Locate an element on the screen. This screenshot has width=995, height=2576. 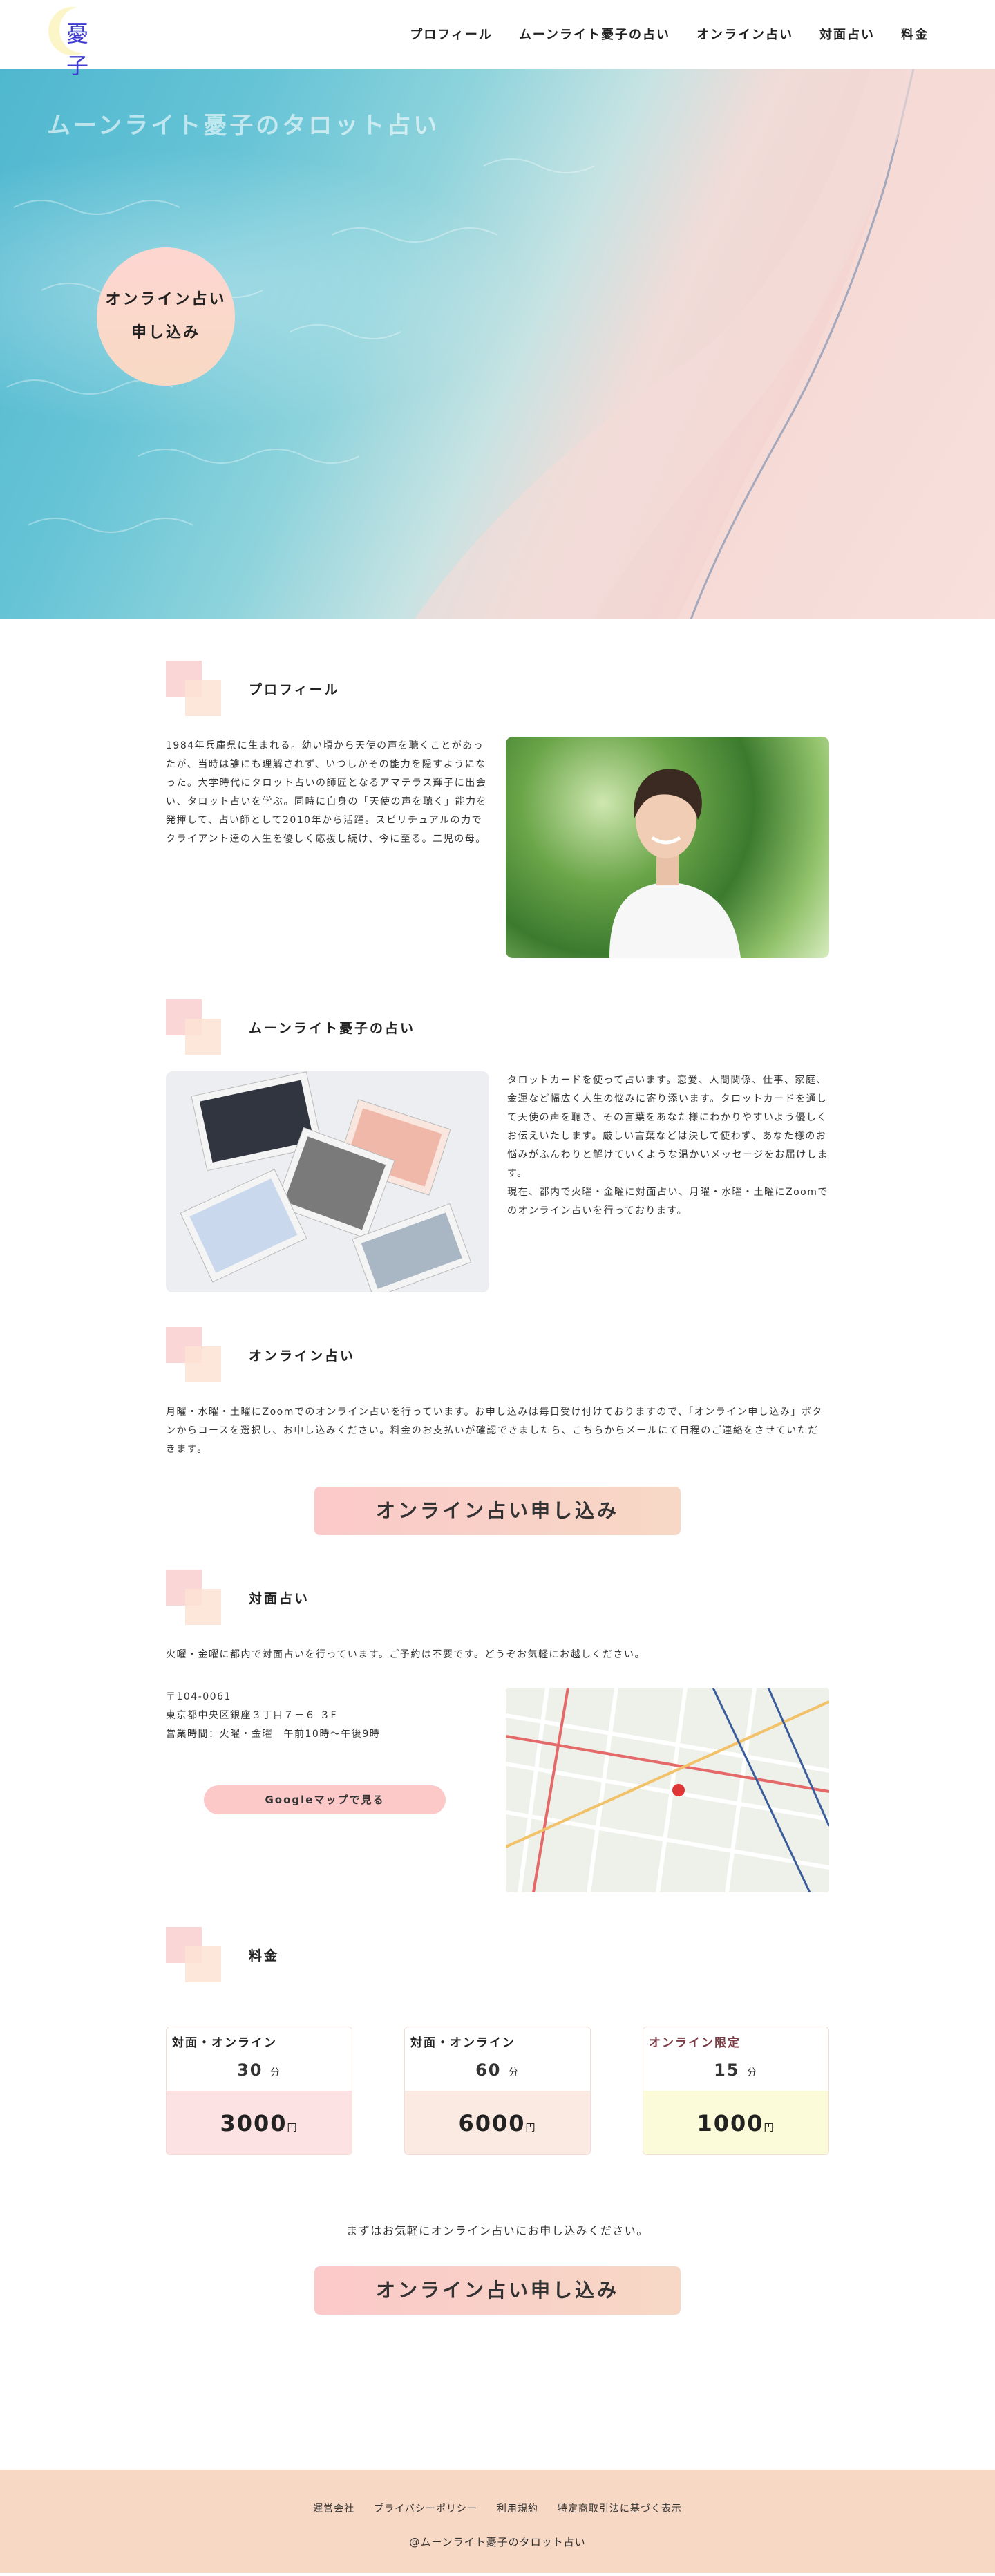
main-nav: プロフィール ムーンライト憂子の占い オンライン占い 対面占い 料金 is located at coordinates (656, 34).